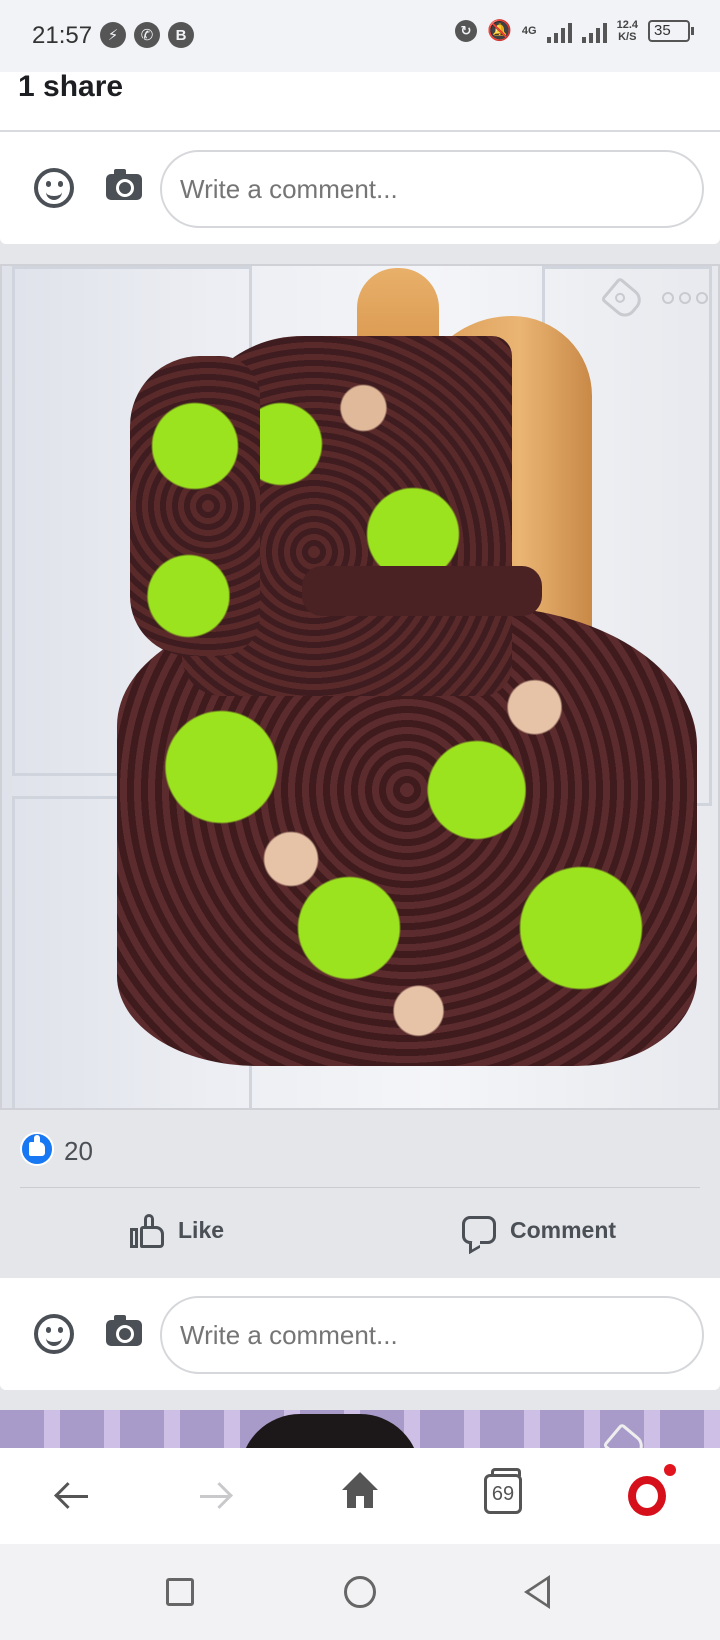 This screenshot has height=1640, width=720. What do you see at coordinates (180, 1592) in the screenshot?
I see `recents-icon` at bounding box center [180, 1592].